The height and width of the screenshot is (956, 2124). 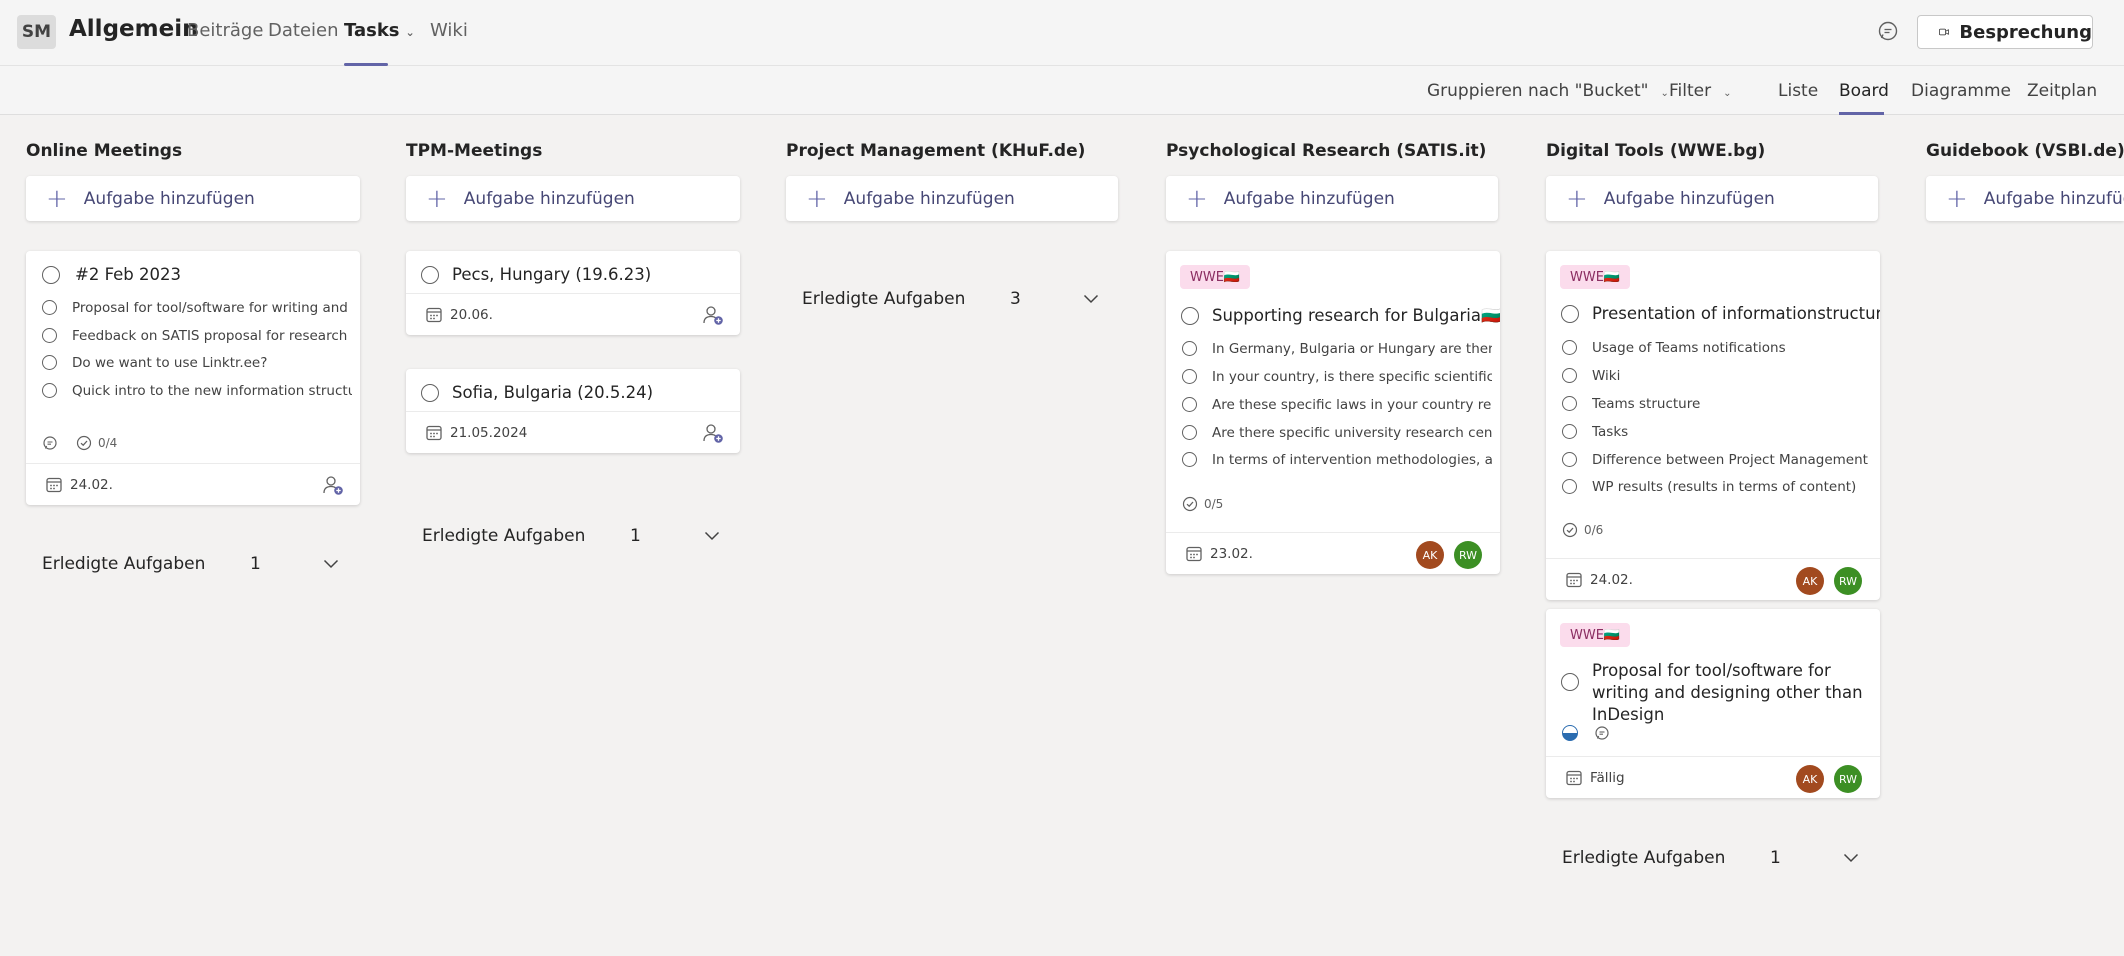 I want to click on bucket-title: Psychological Research (SATIS.it), so click(x=1326, y=151).